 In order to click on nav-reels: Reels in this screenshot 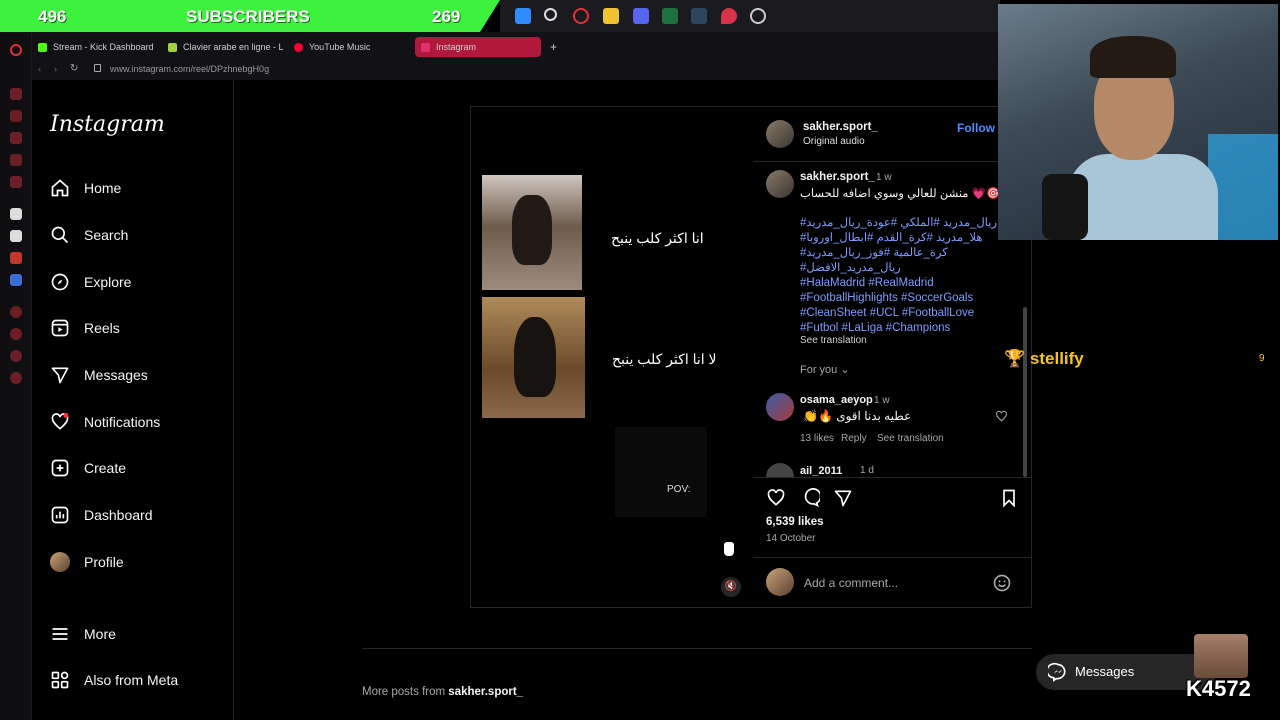, I will do `click(85, 328)`.